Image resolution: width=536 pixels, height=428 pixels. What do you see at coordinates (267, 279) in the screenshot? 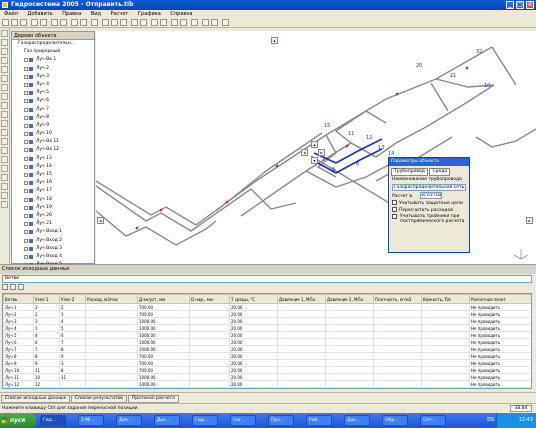
I see `table-selector: Ветви` at bounding box center [267, 279].